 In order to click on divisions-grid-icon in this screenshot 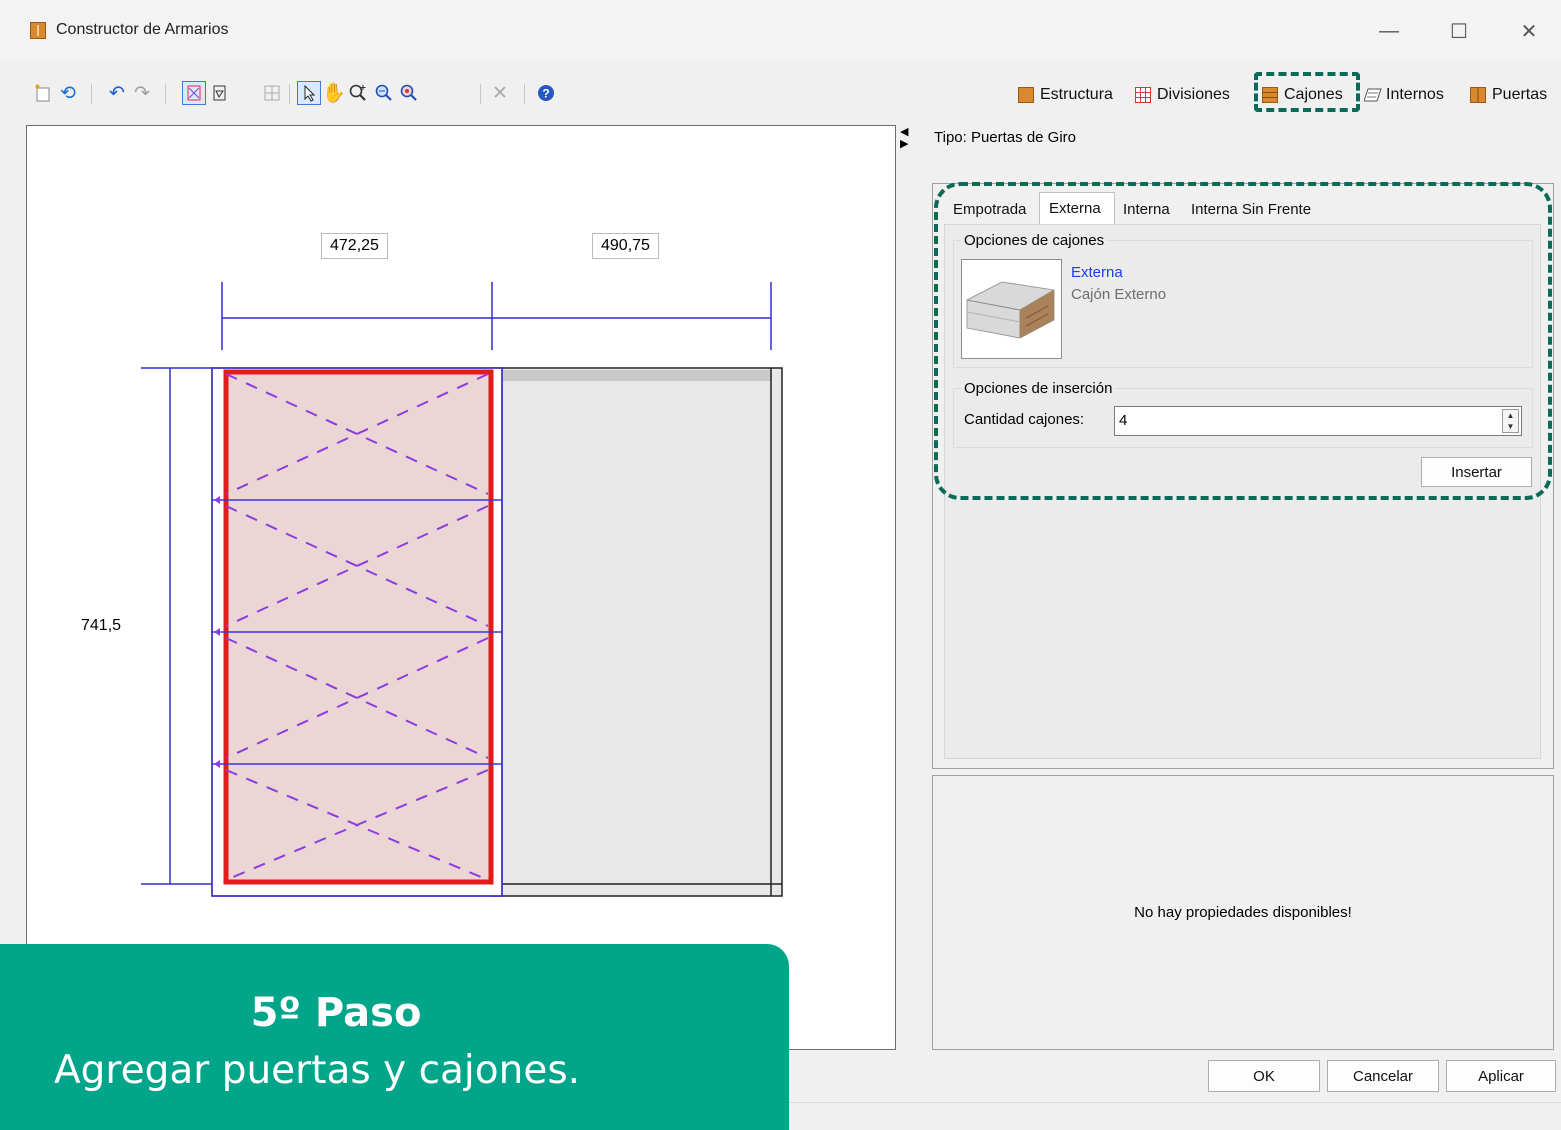, I will do `click(1143, 95)`.